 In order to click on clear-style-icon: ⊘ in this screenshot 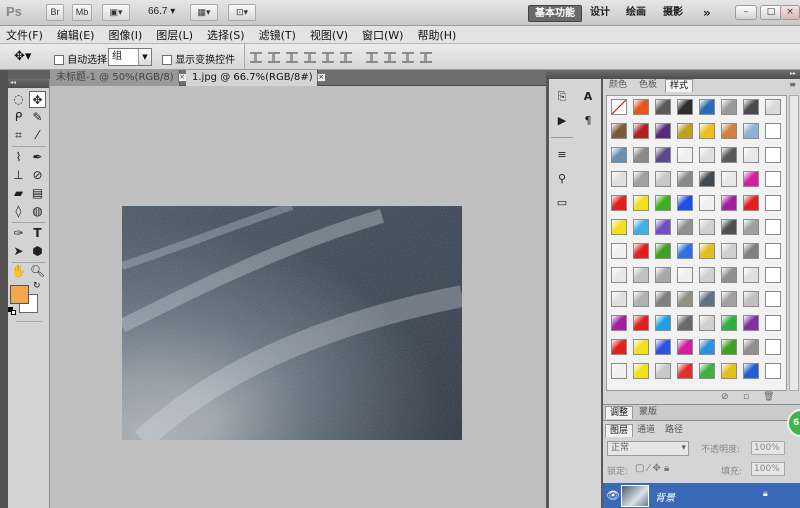, I will do `click(725, 397)`.